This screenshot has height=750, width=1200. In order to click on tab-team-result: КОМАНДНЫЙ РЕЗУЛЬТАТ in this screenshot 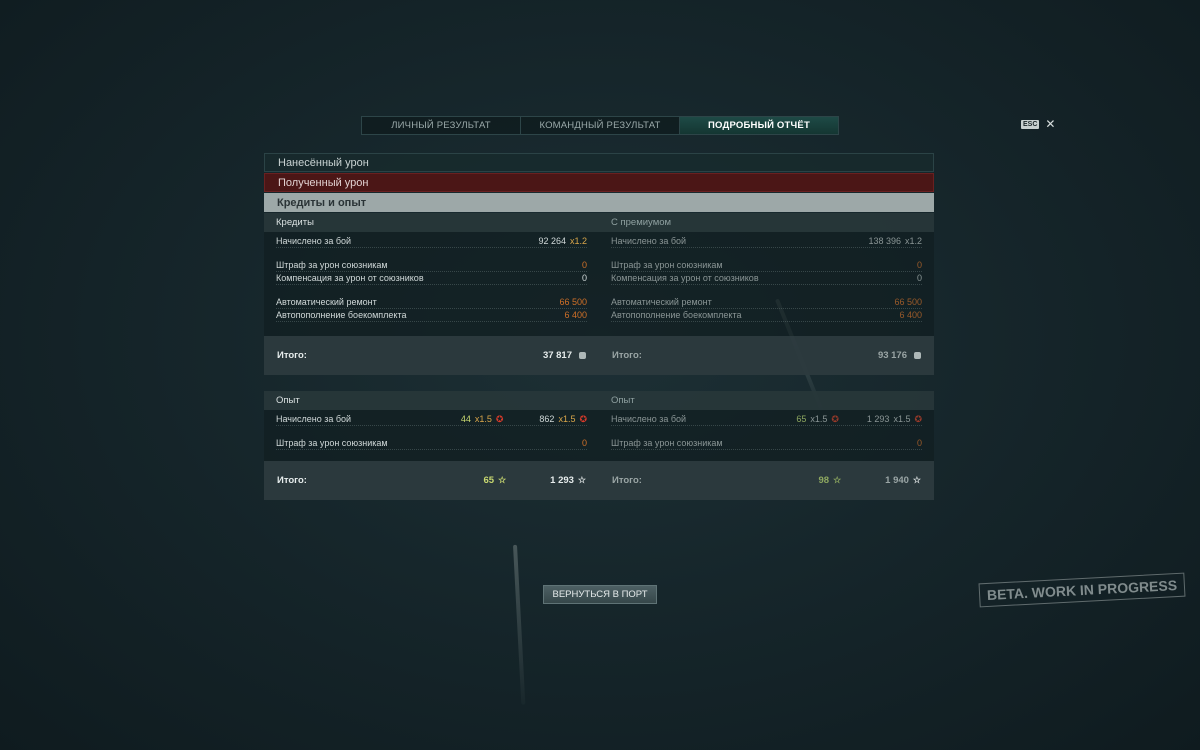, I will do `click(600, 125)`.